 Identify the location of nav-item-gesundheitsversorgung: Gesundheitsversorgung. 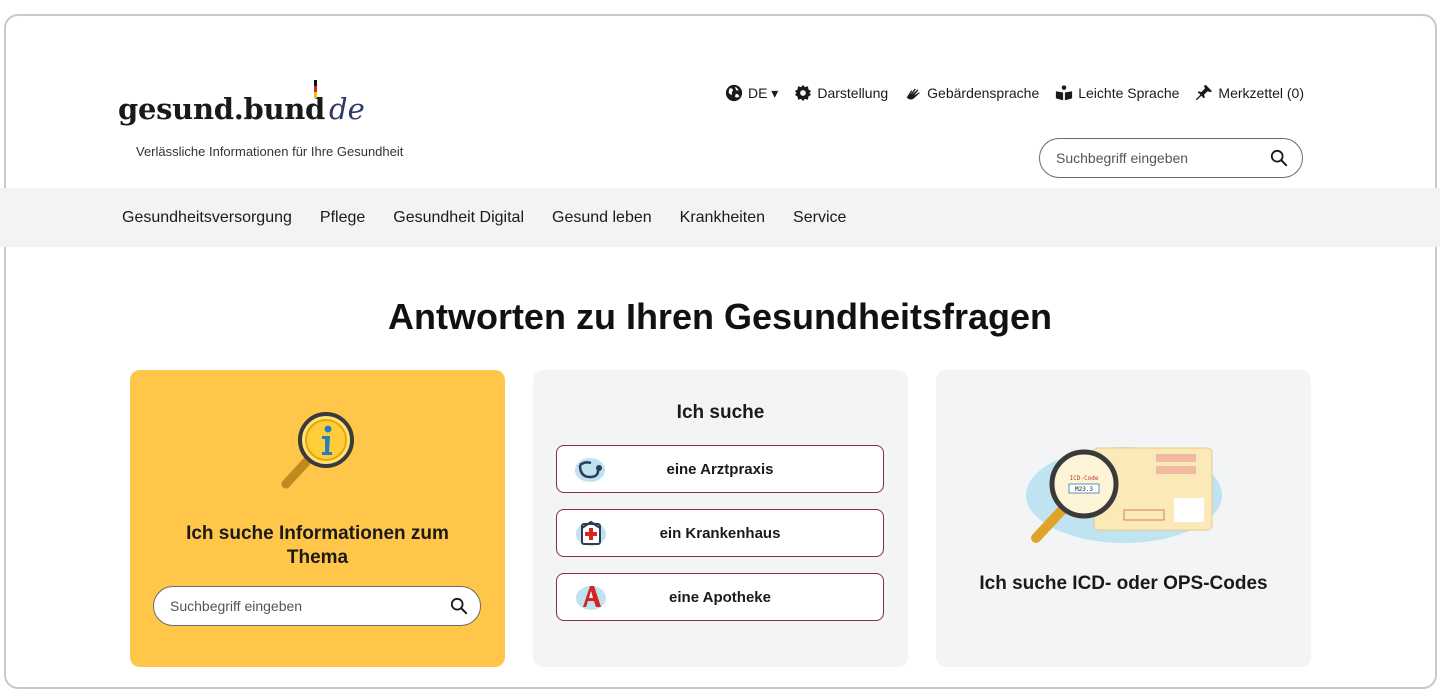
(207, 218).